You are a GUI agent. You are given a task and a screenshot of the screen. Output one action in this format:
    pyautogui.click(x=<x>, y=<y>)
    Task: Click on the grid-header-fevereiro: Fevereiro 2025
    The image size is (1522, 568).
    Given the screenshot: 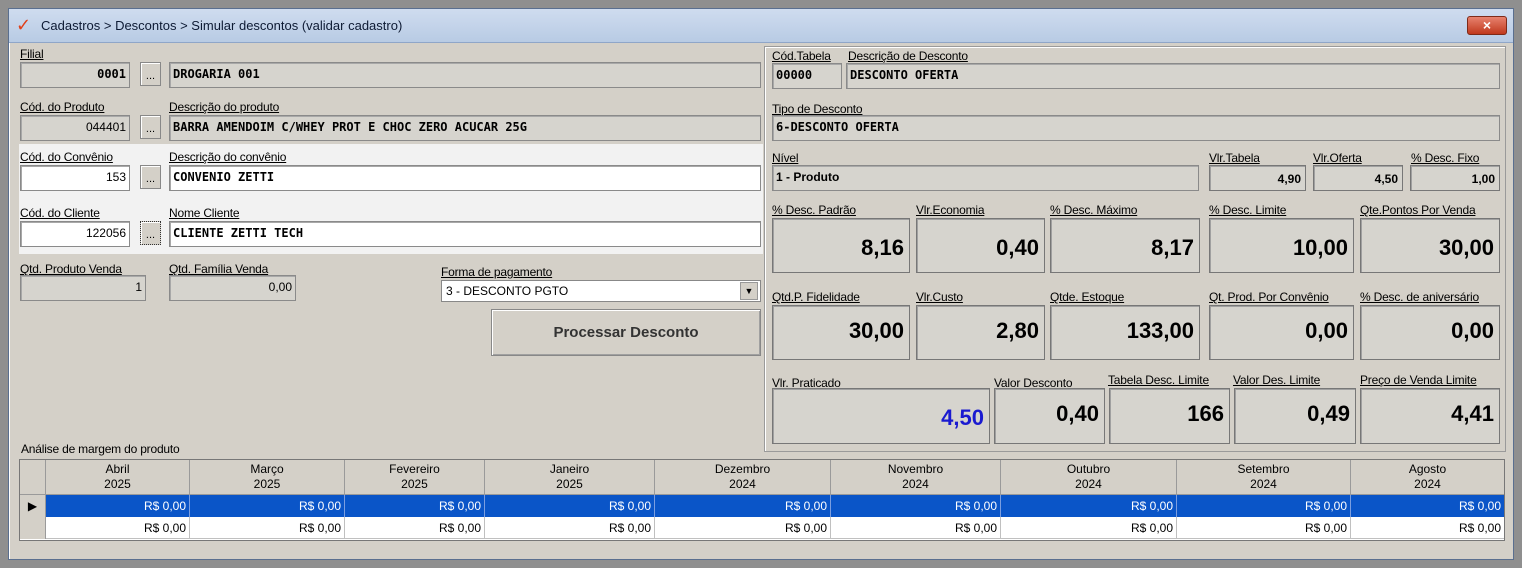 What is the action you would take?
    pyautogui.click(x=415, y=477)
    